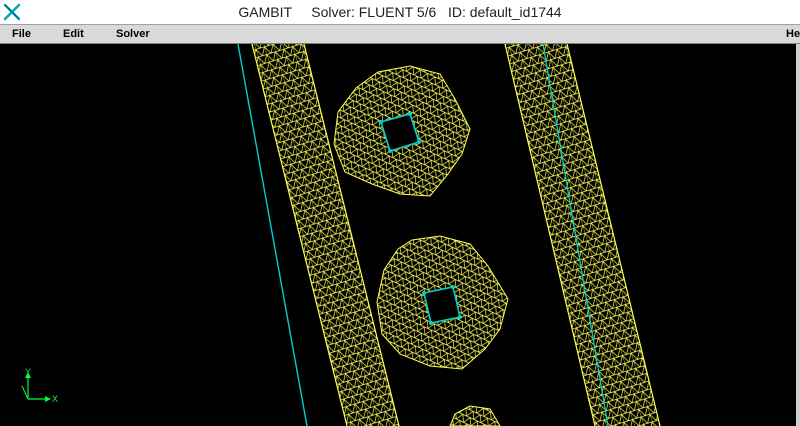 This screenshot has width=800, height=426. What do you see at coordinates (400, 34) in the screenshot?
I see `menu-bar: File Edit Solver He` at bounding box center [400, 34].